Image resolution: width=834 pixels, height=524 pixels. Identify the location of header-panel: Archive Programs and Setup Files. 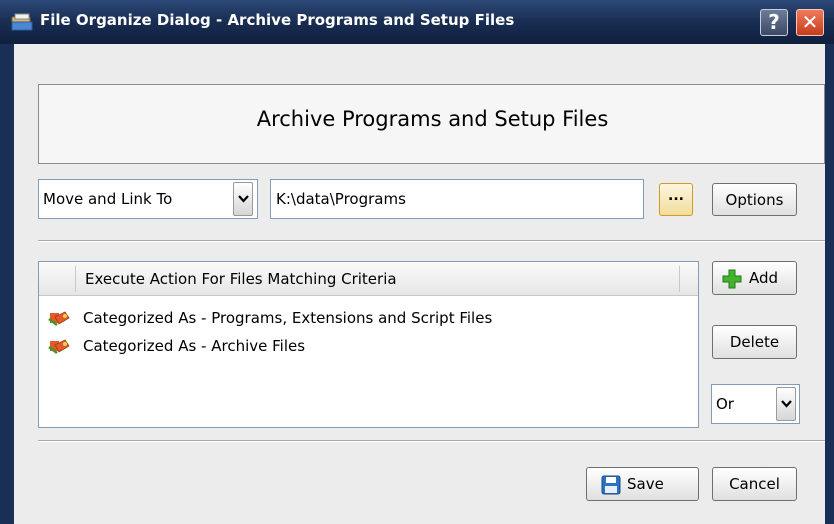
(431, 124).